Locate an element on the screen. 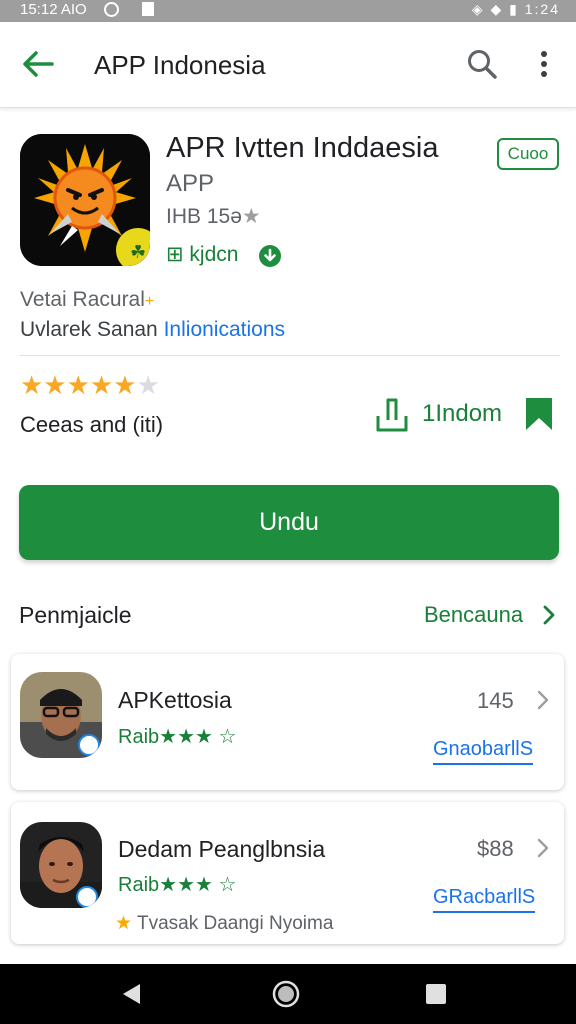 Image resolution: width=576 pixels, height=1024 pixels. app-icon: ☘ is located at coordinates (85, 200).